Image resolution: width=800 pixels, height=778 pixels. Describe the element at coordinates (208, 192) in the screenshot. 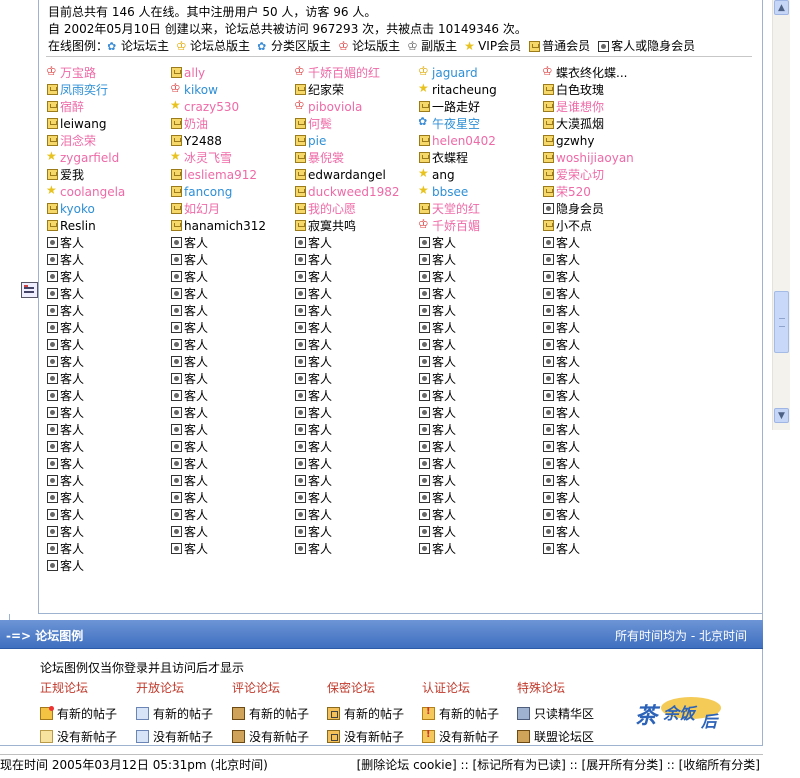

I see `online-user-name: fancong` at that location.